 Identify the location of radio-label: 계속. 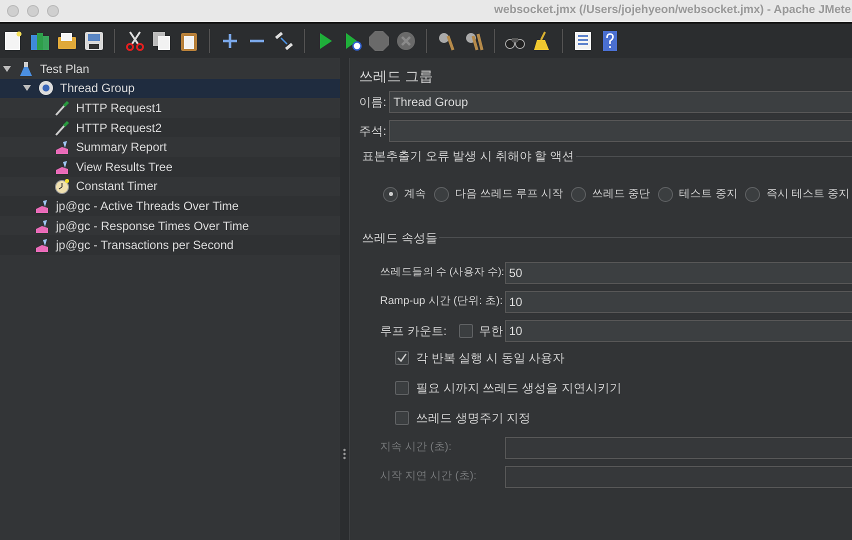
(415, 194).